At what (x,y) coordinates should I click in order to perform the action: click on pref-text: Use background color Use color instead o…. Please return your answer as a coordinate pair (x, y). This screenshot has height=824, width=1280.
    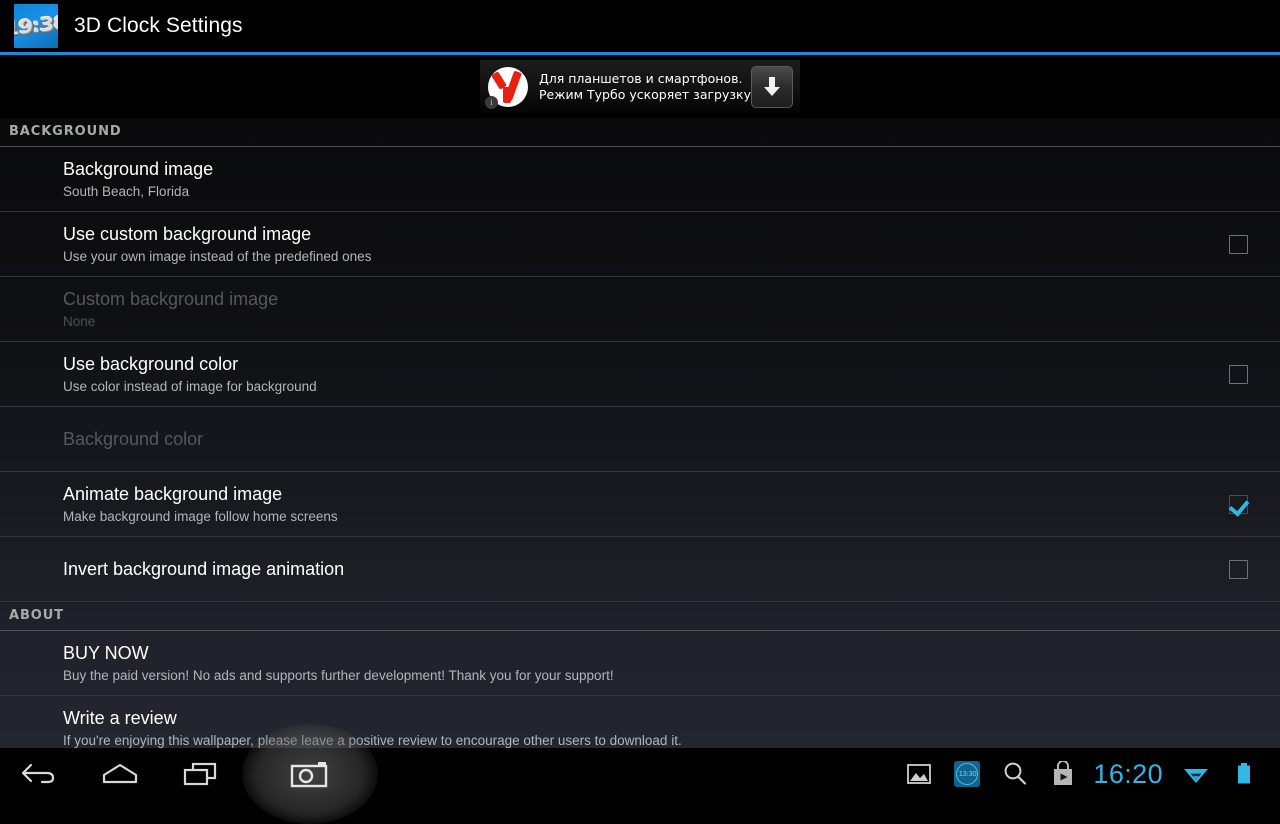
    Looking at the image, I should click on (605, 374).